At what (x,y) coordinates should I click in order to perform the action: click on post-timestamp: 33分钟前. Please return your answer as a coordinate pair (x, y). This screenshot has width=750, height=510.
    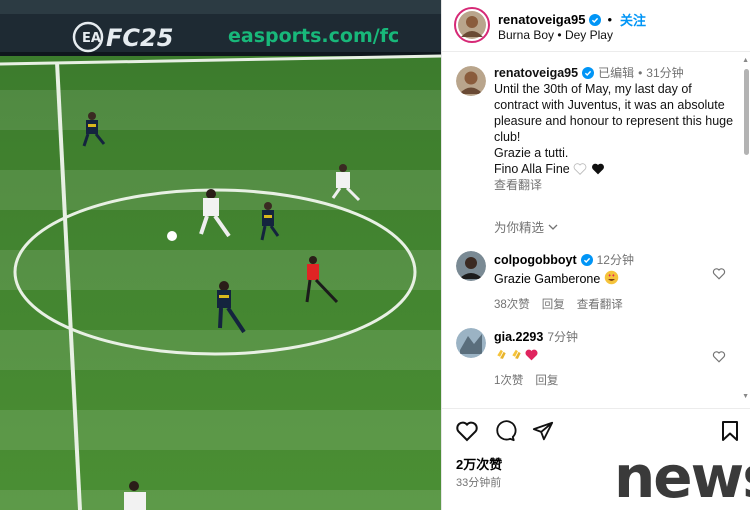
    Looking at the image, I should click on (478, 482).